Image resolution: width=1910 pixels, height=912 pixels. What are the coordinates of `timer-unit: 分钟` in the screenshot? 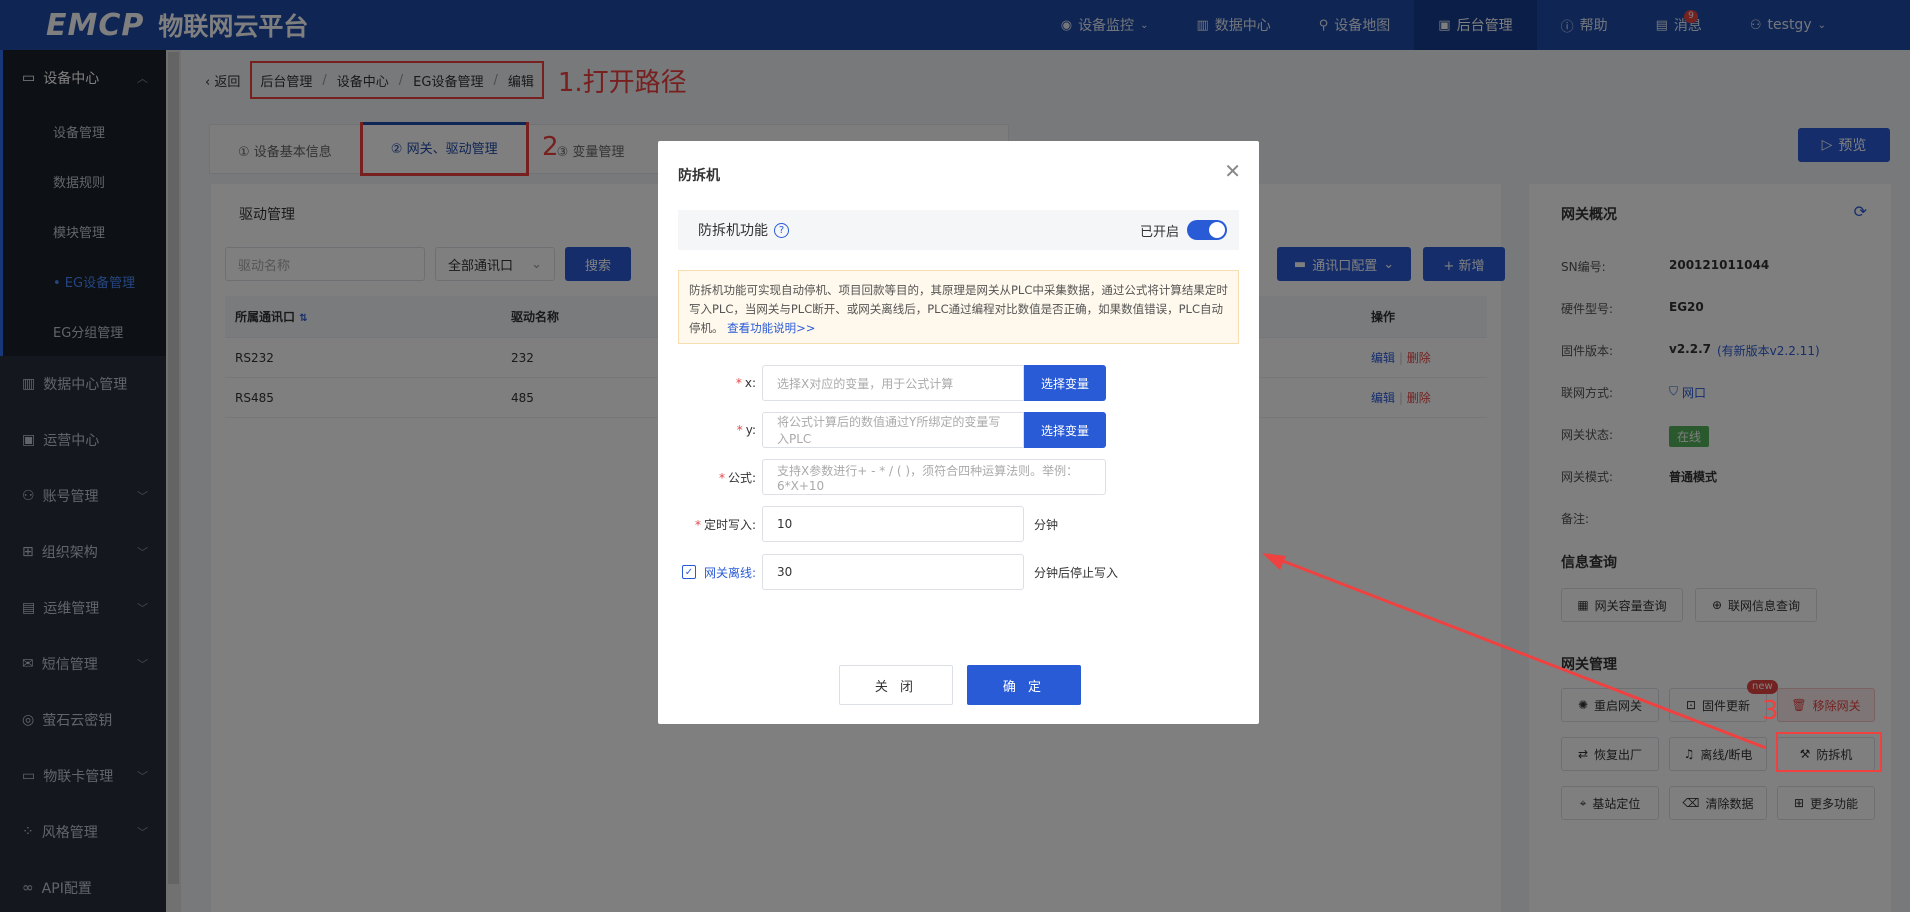 It's located at (1046, 524).